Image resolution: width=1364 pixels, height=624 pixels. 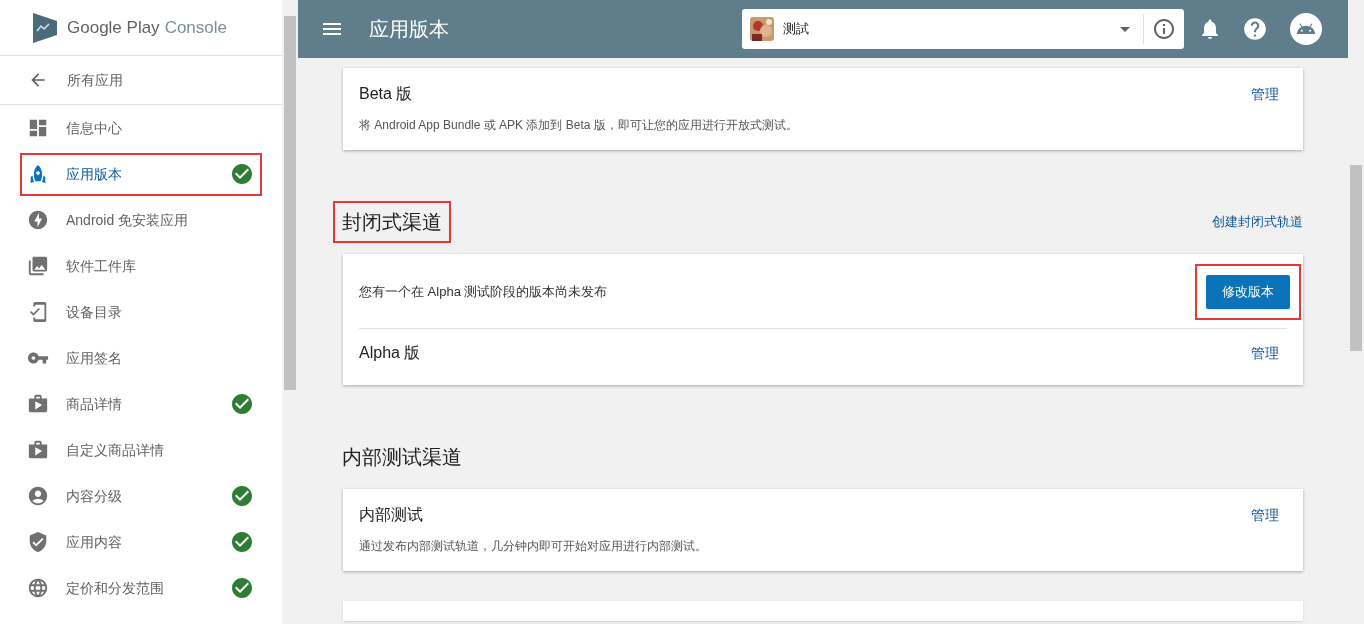 What do you see at coordinates (386, 94) in the screenshot?
I see `card-title: Beta 版` at bounding box center [386, 94].